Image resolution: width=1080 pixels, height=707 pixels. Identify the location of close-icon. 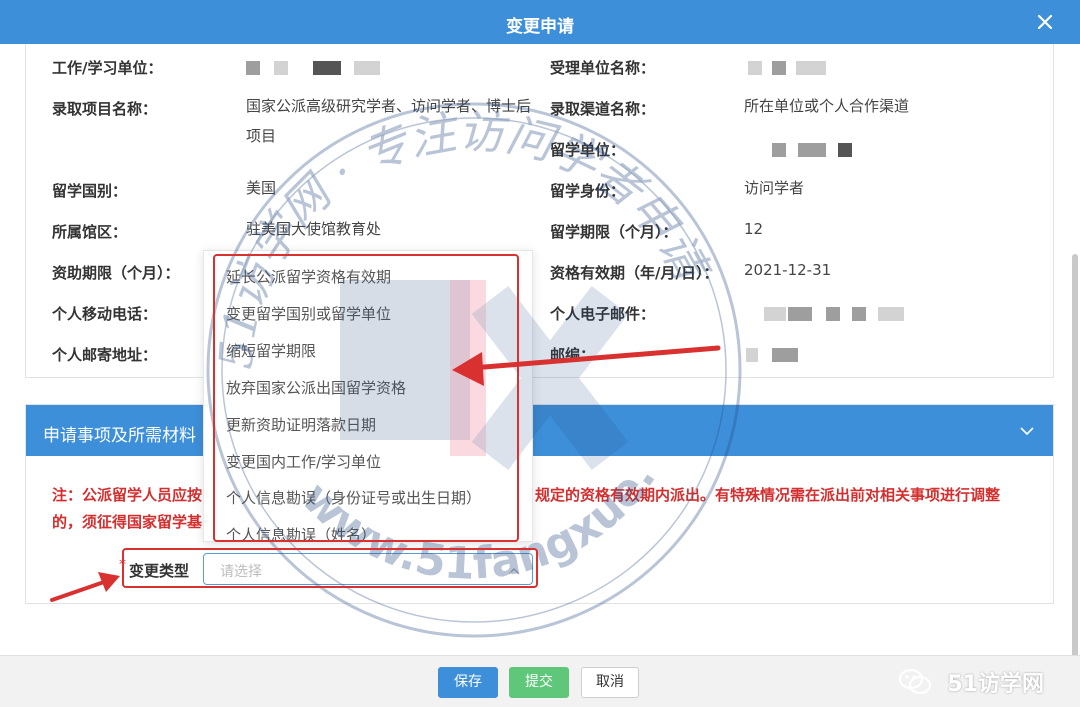
(1045, 22).